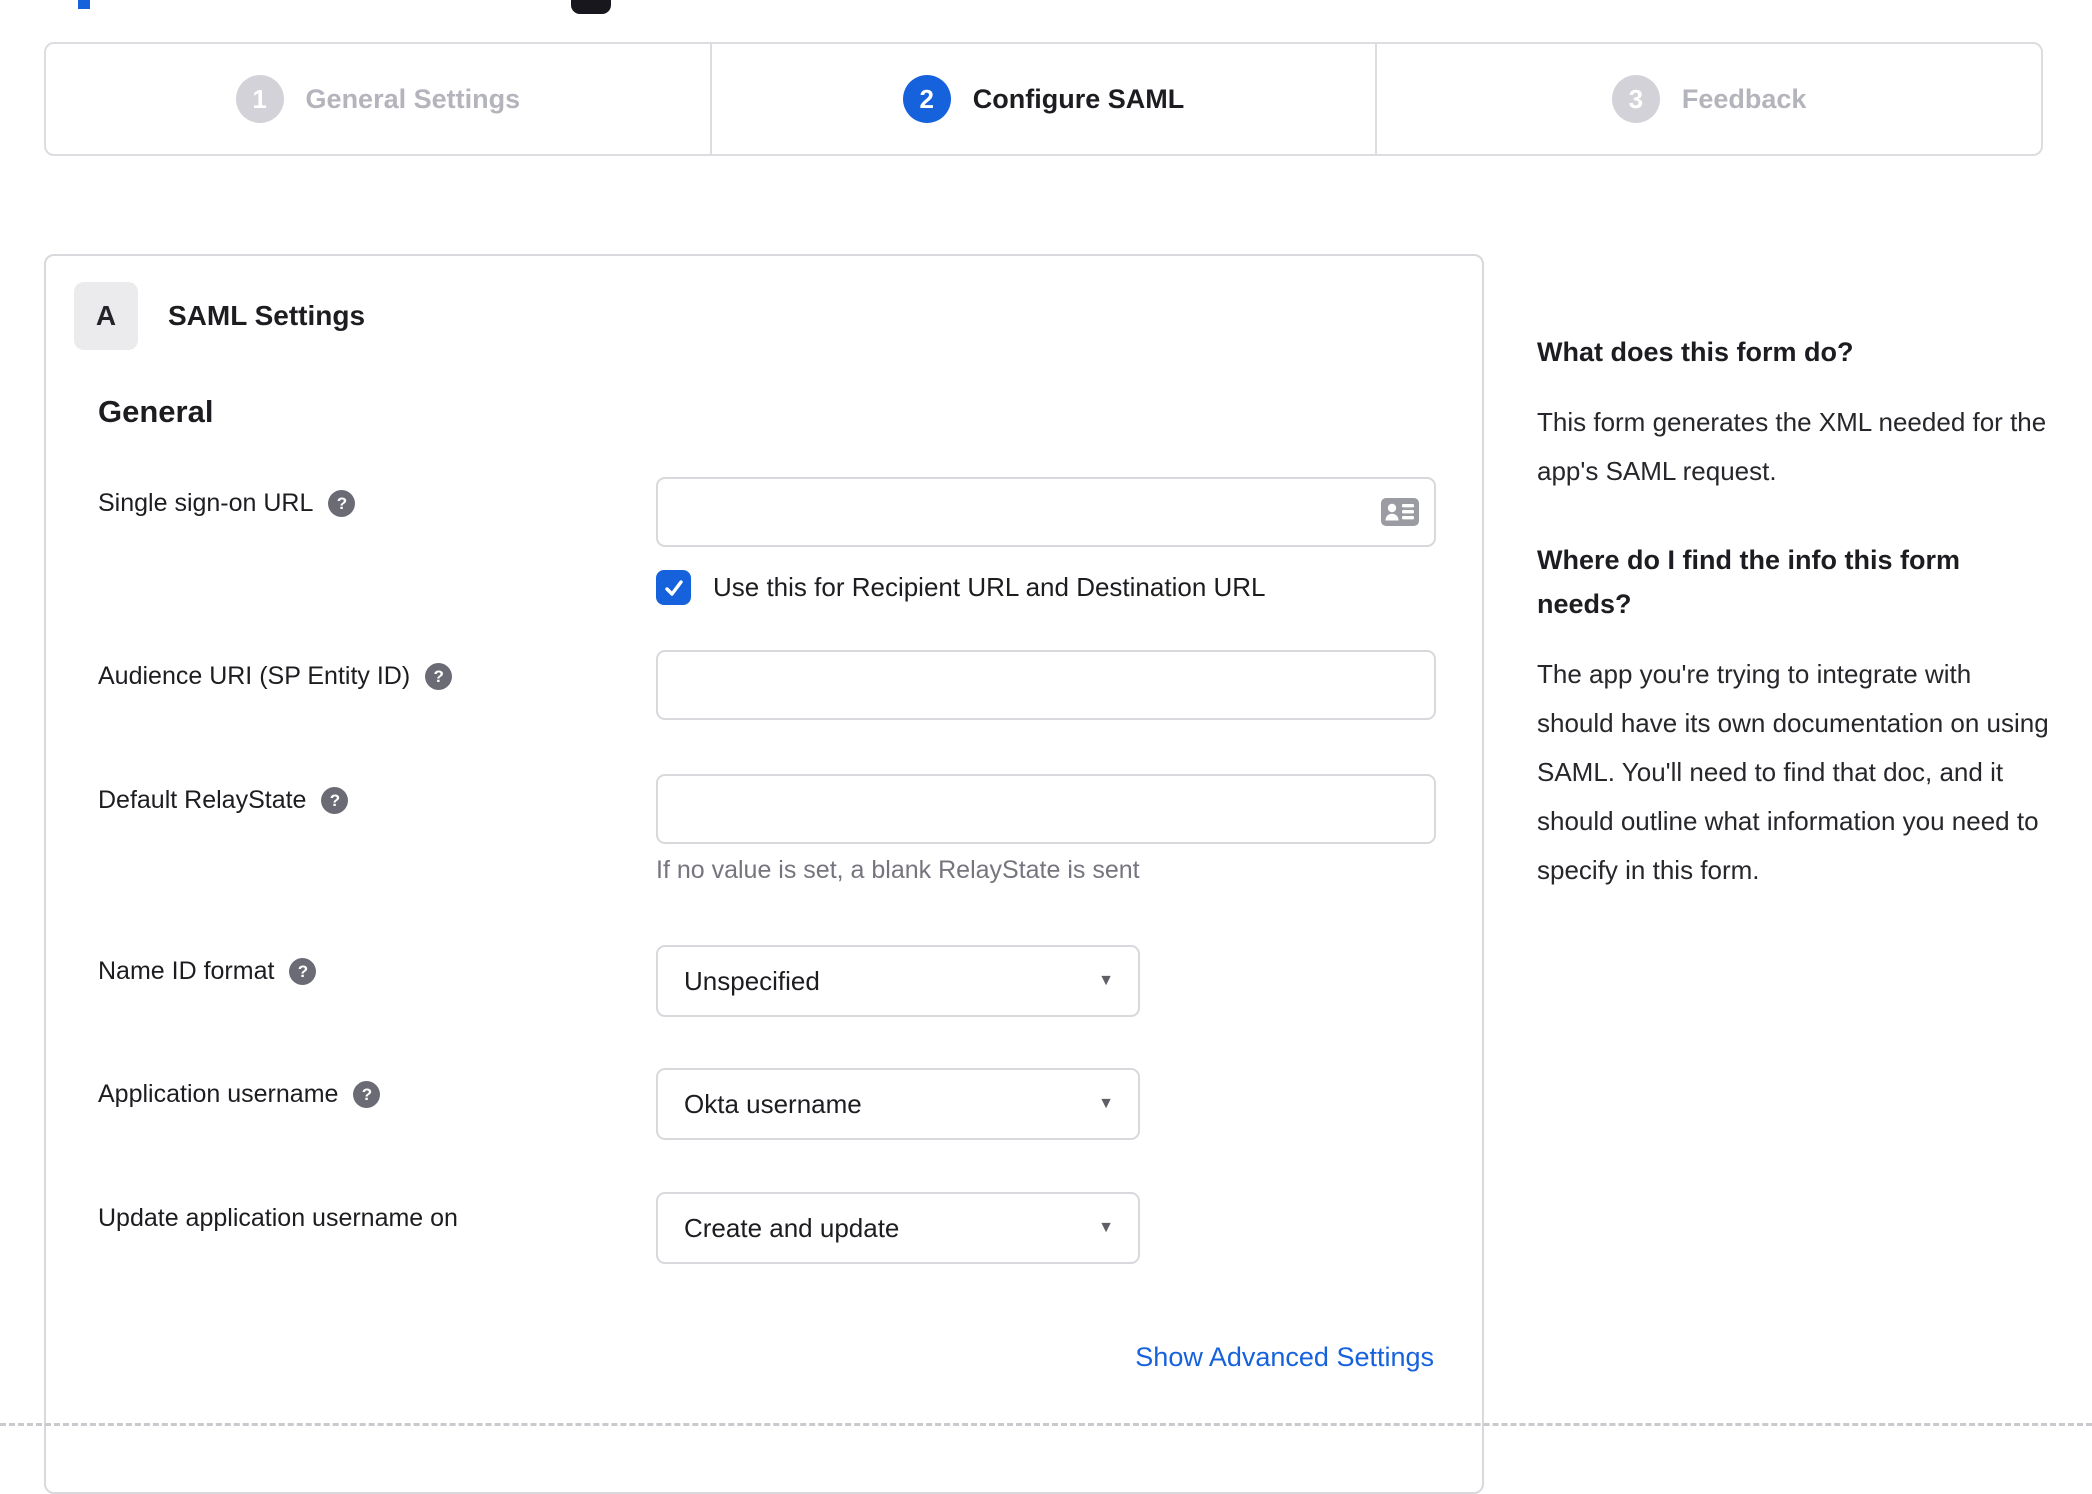 The image size is (2092, 1494). I want to click on checkmark-icon, so click(673, 587).